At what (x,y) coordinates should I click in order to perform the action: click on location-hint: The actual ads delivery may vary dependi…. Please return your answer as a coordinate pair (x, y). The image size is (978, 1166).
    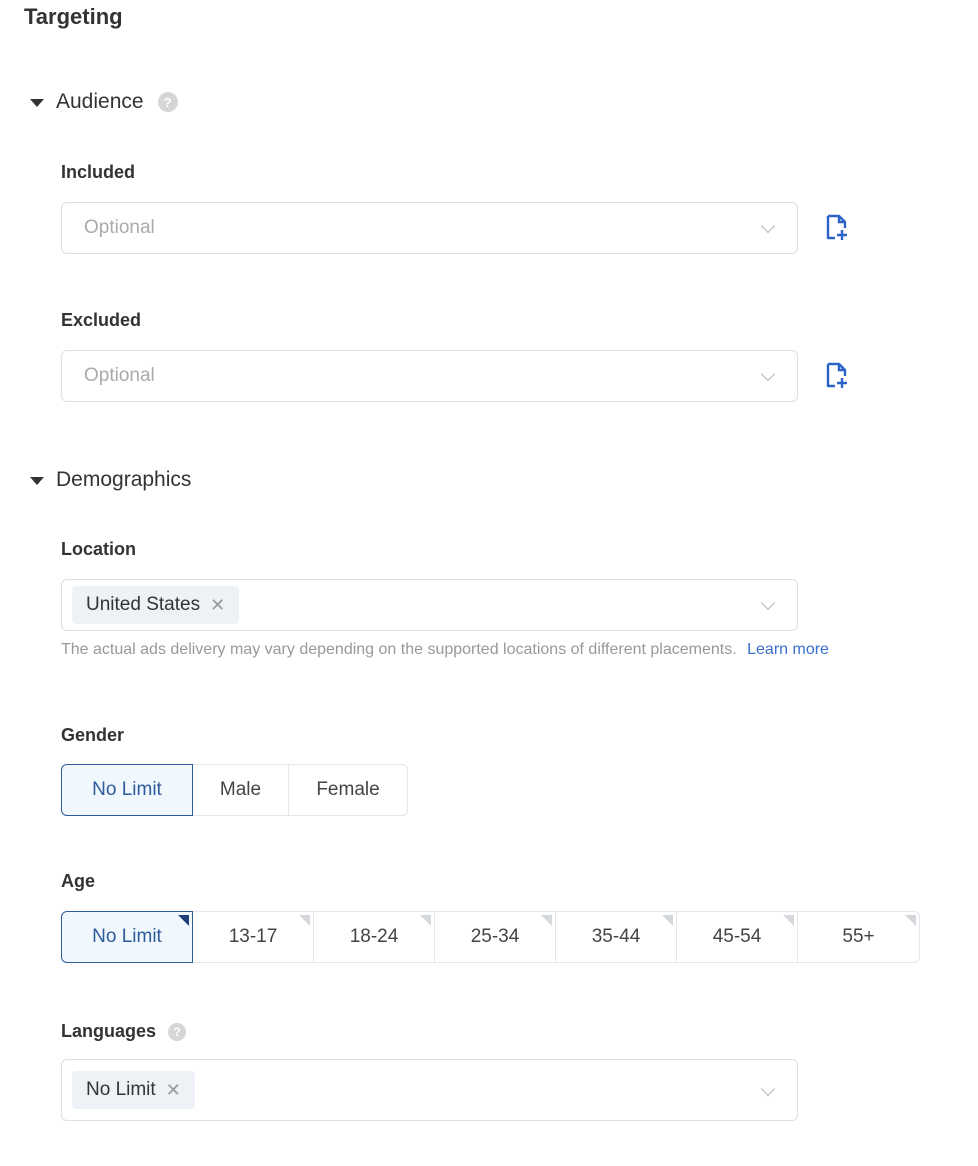
    Looking at the image, I should click on (445, 650).